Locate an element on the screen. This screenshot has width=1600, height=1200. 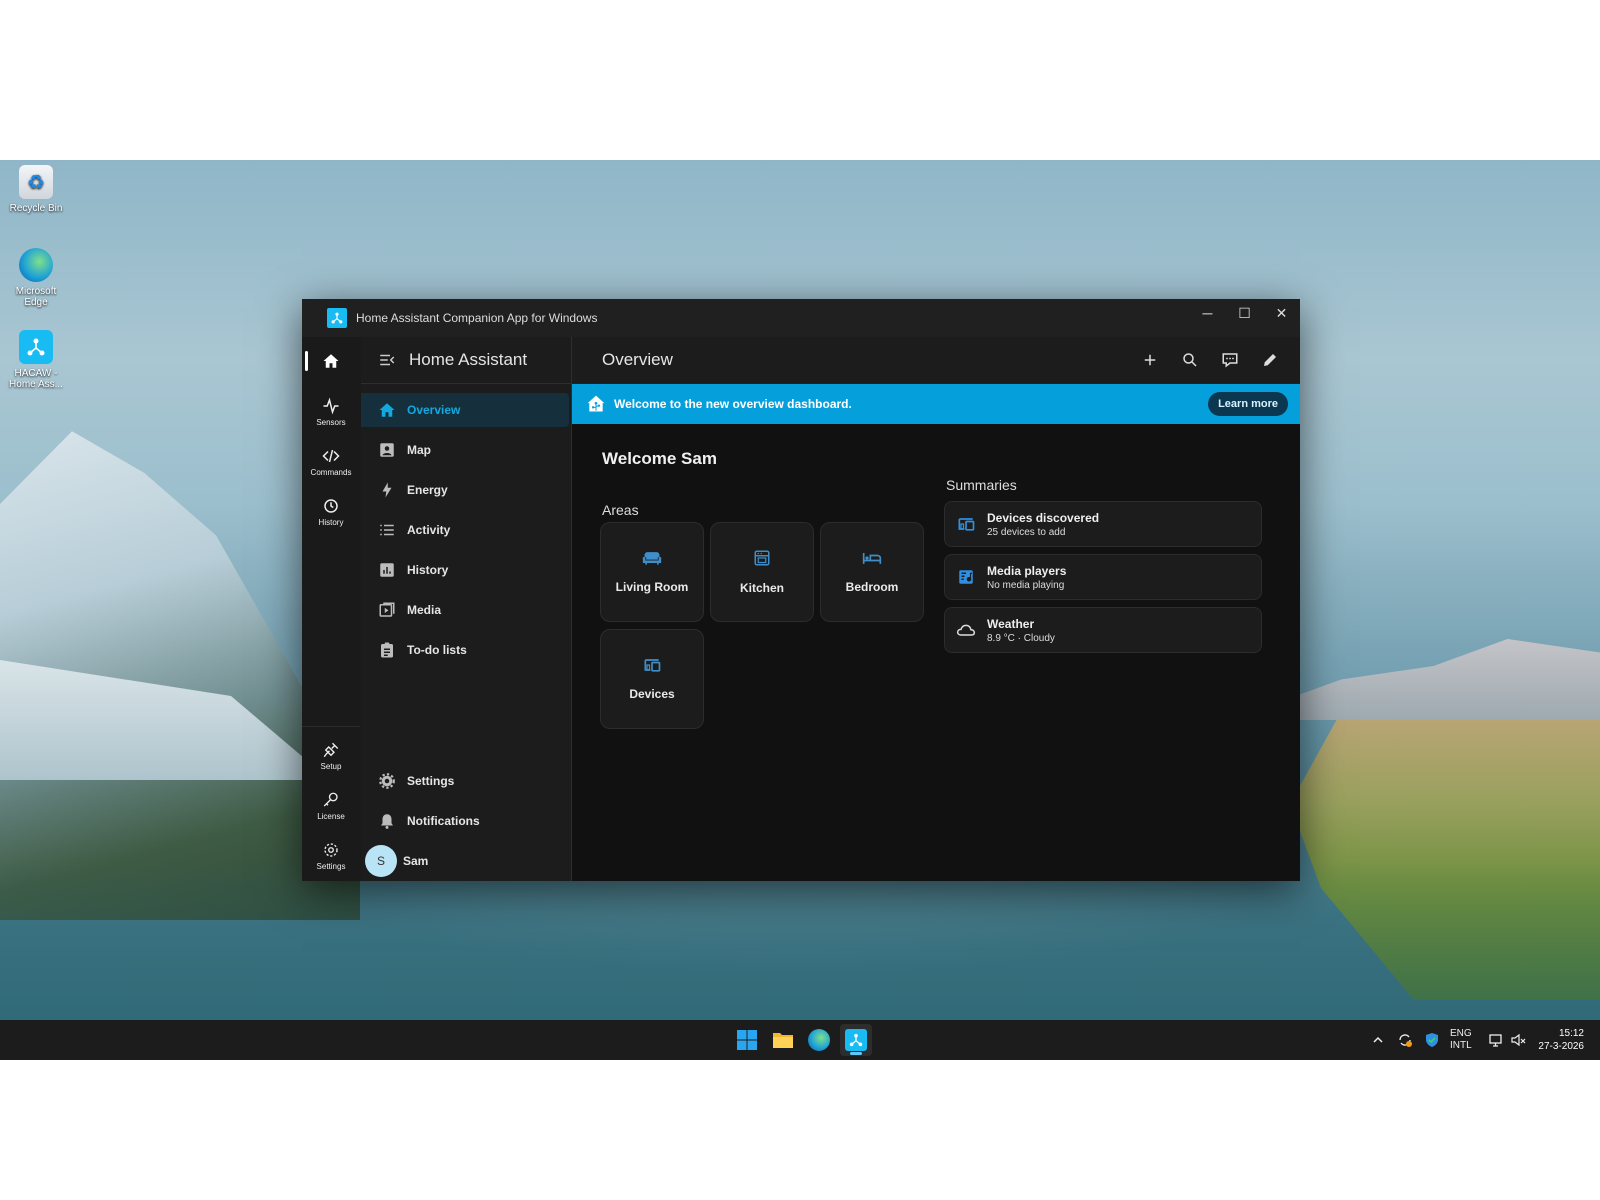
collapse-menu-button is located at coordinates (387, 360).